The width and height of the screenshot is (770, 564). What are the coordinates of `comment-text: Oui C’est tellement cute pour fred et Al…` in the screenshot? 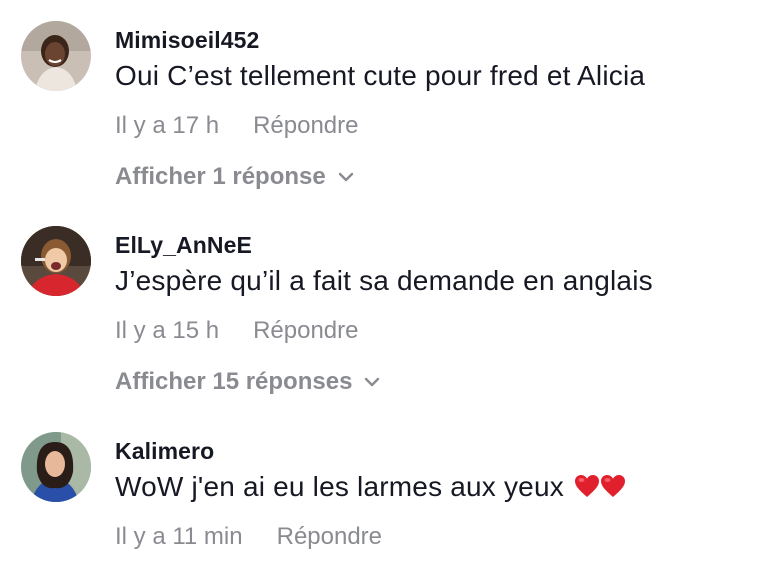 It's located at (380, 75).